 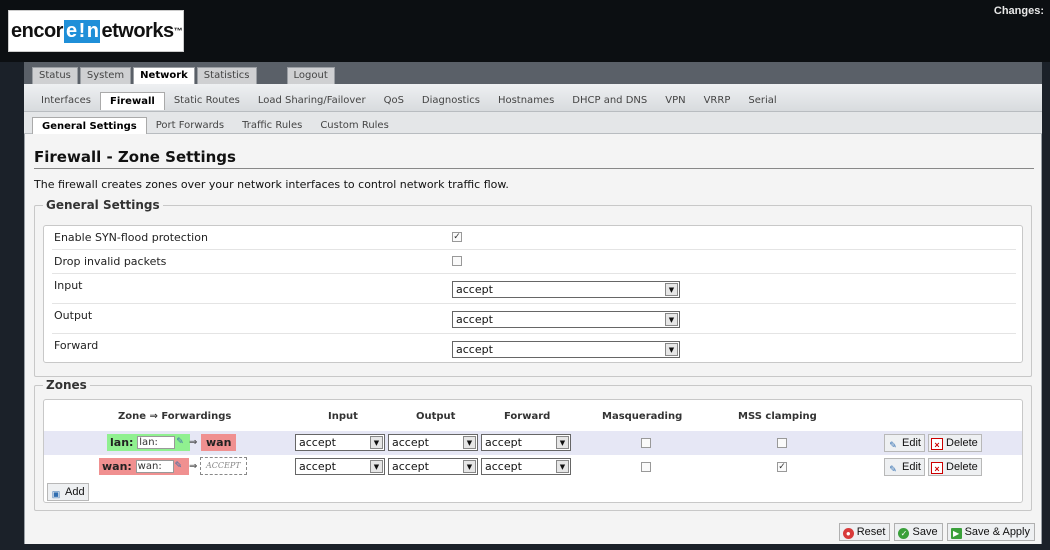 What do you see at coordinates (534, 238) in the screenshot?
I see `syn-flood-row: Enable SYN-flood protection ✓` at bounding box center [534, 238].